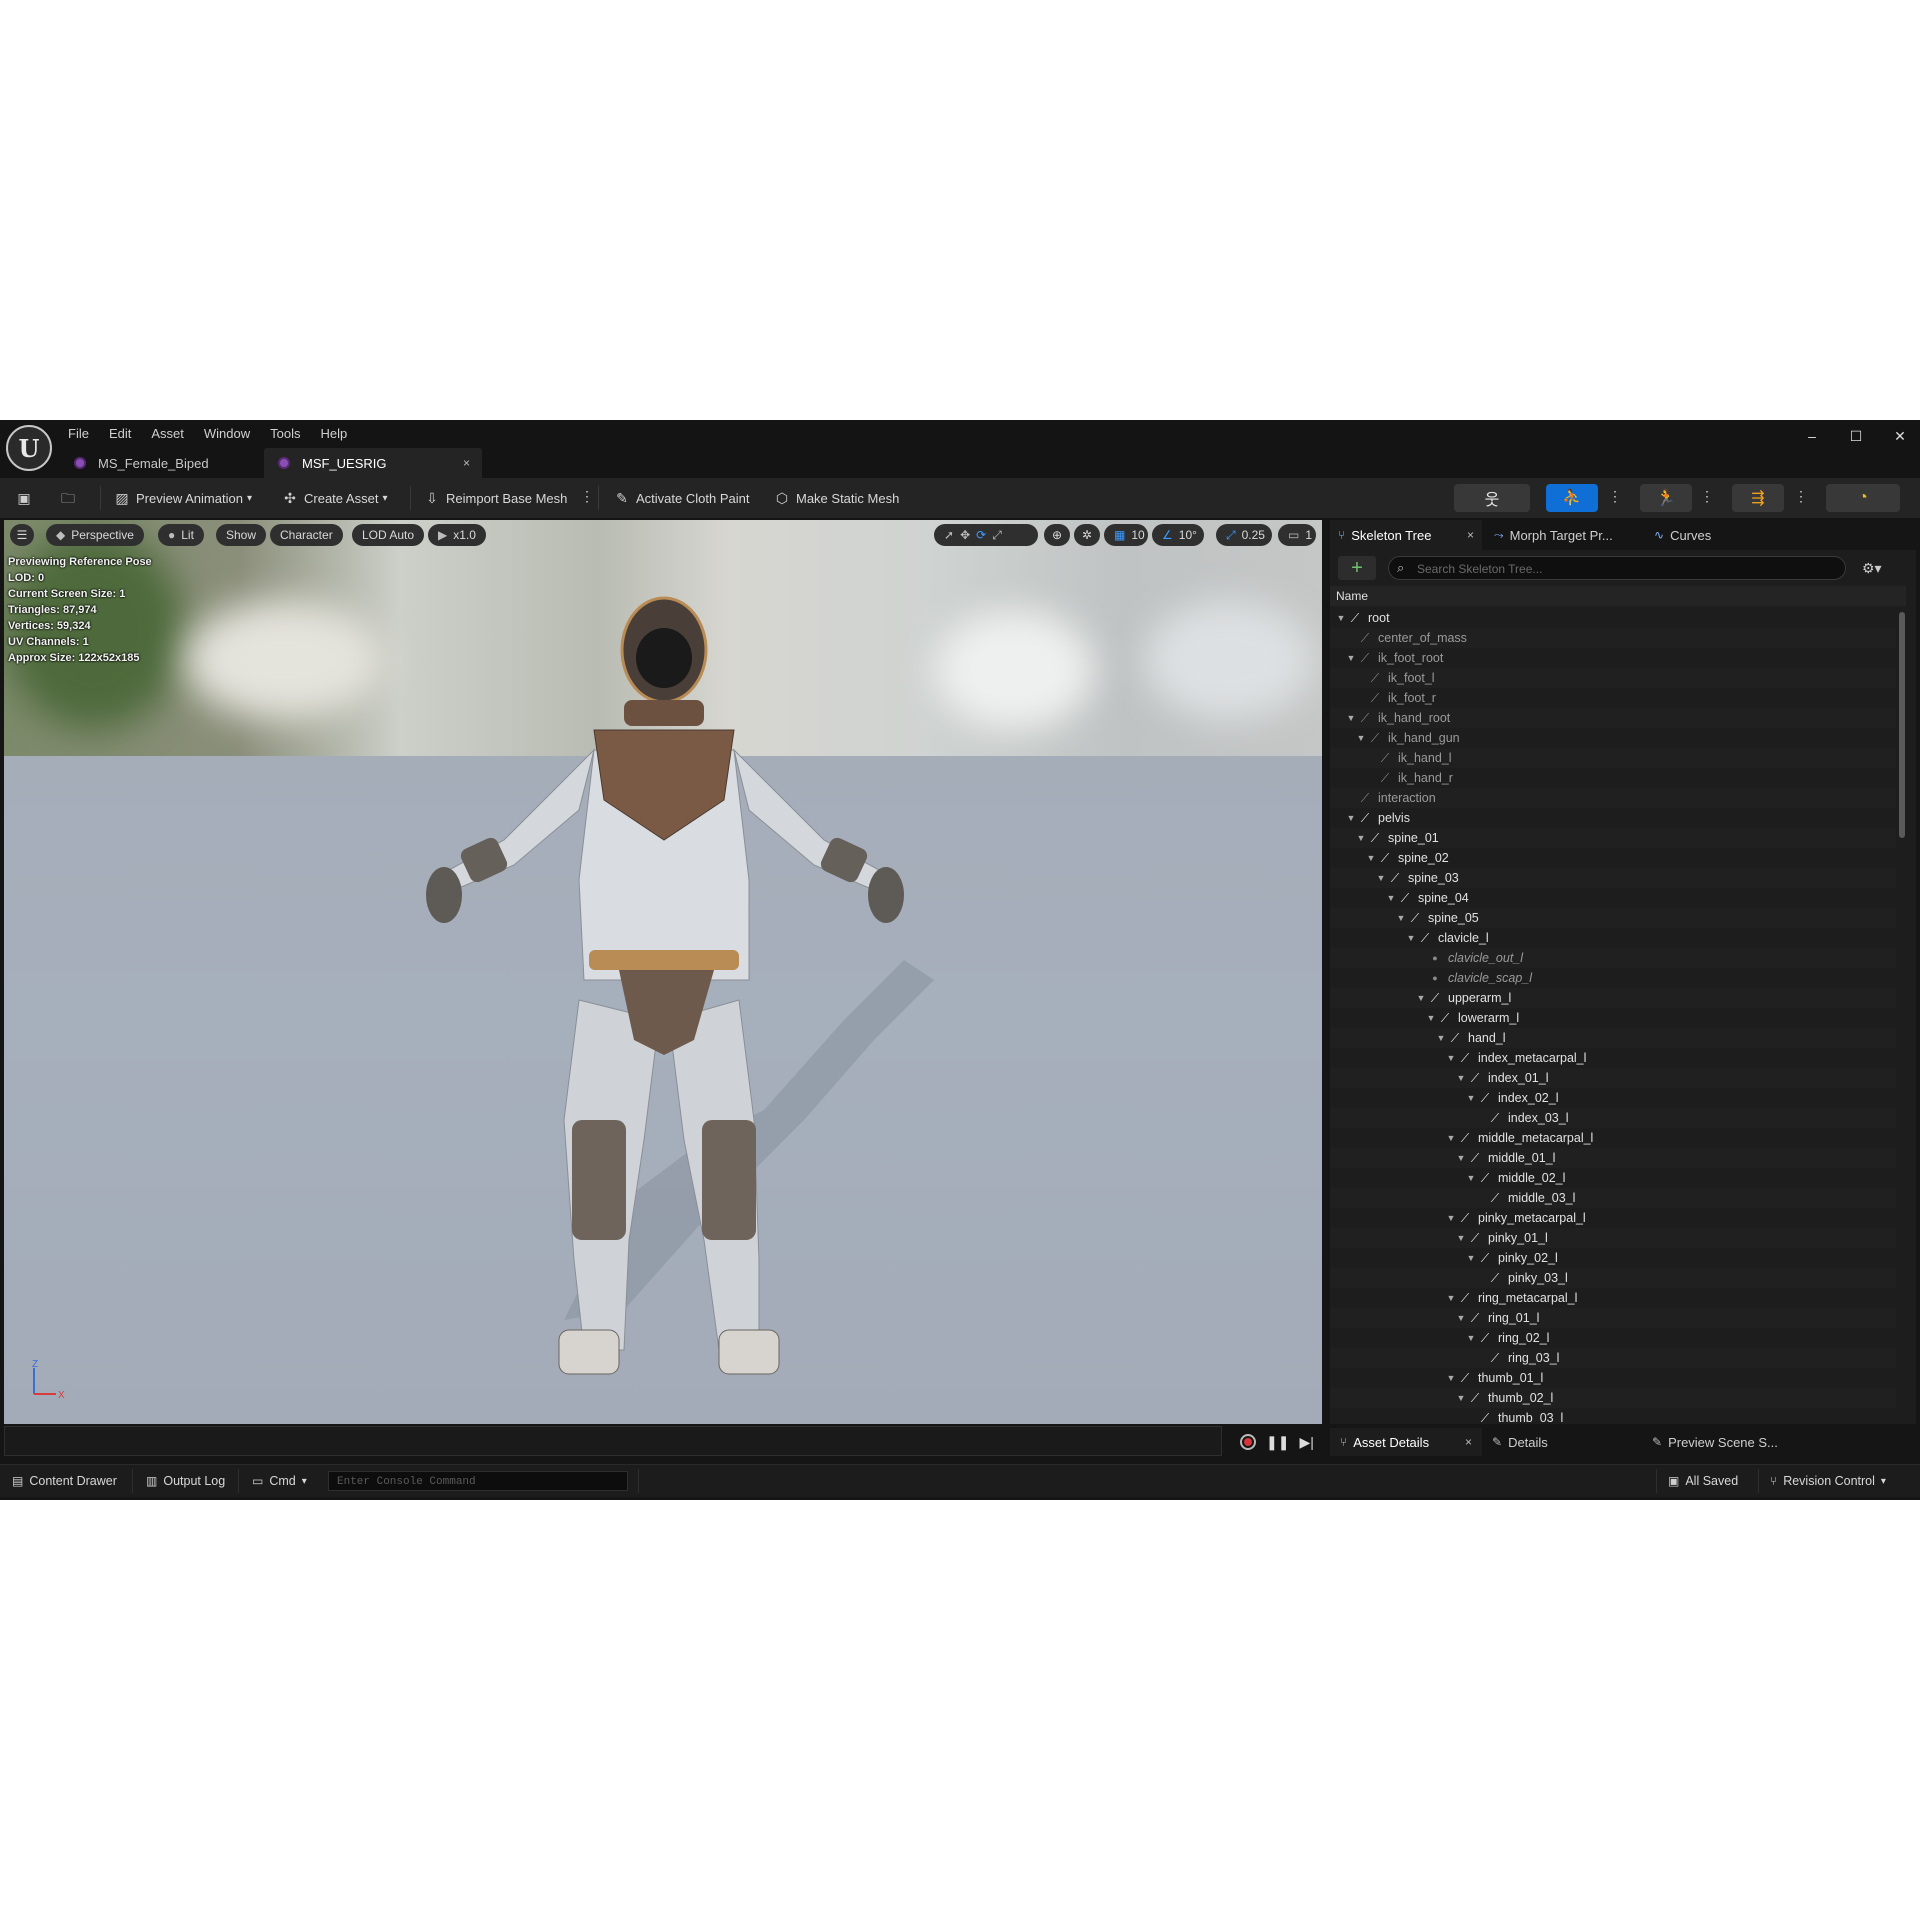 The height and width of the screenshot is (1920, 1920). I want to click on world-local-toggle: ⊕, so click(1057, 535).